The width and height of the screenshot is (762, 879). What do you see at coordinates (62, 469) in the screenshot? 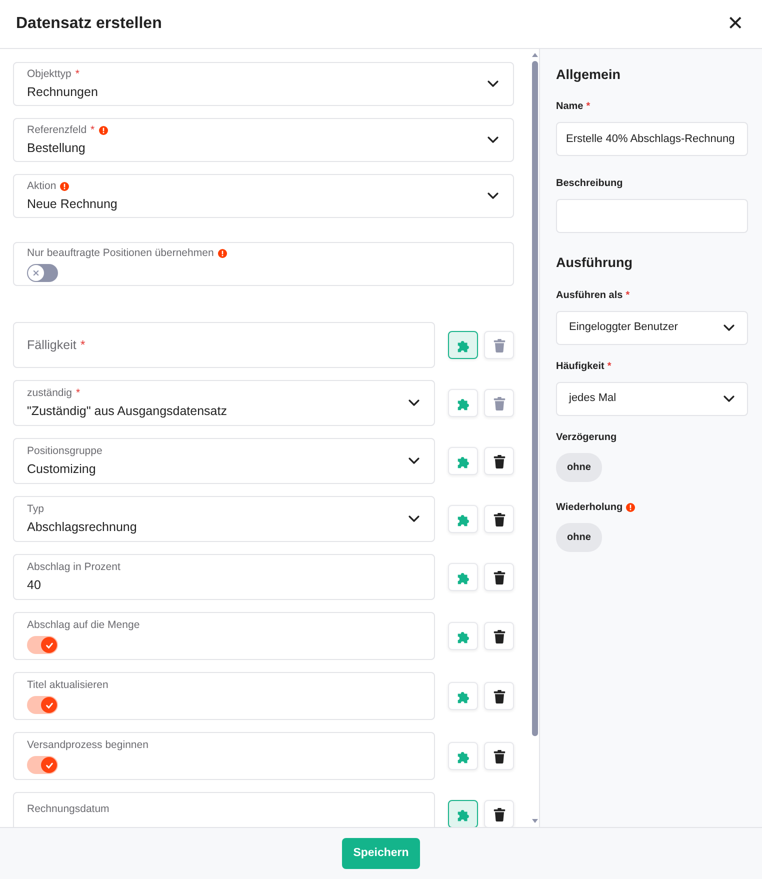
I see `field-value: Customizing` at bounding box center [62, 469].